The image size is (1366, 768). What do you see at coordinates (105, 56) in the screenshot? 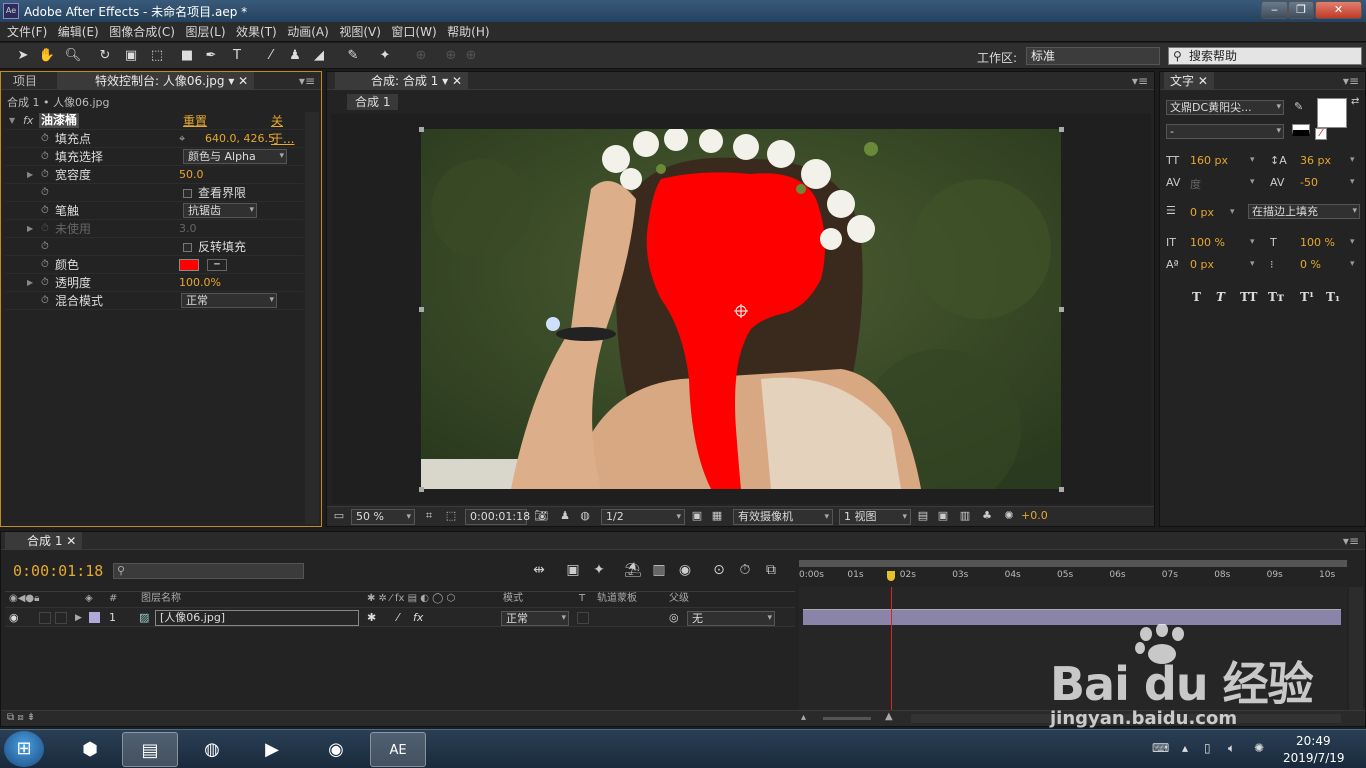
I see `rotate-tool-icon: ↻` at bounding box center [105, 56].